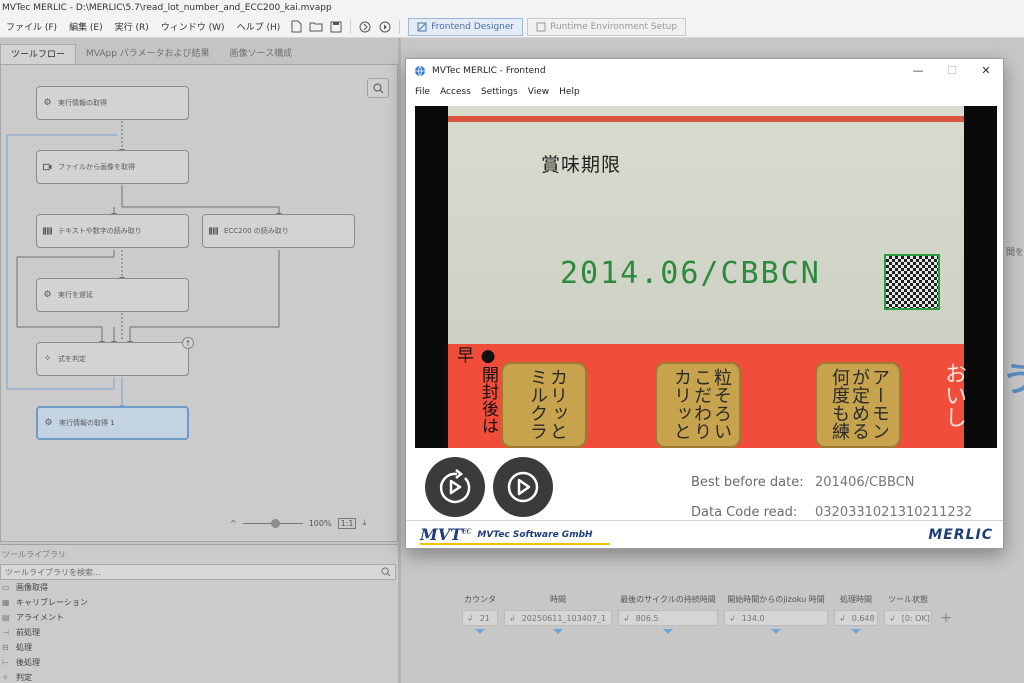 The image size is (1024, 683). What do you see at coordinates (296, 27) in the screenshot?
I see `new-file-icon` at bounding box center [296, 27].